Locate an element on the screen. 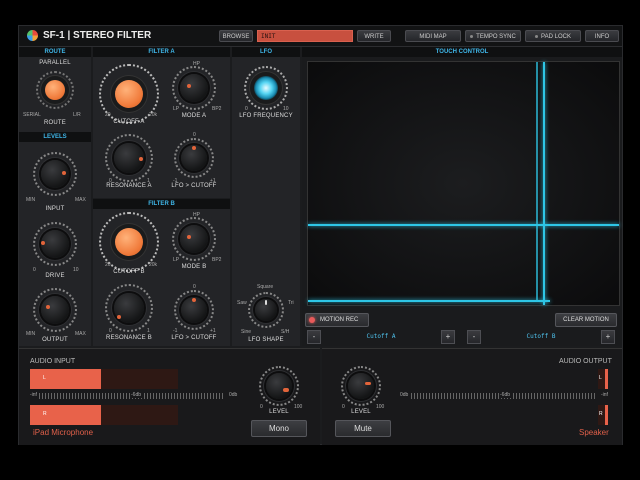 The width and height of the screenshot is (640, 480). preset-name-field: INIT is located at coordinates (305, 36).